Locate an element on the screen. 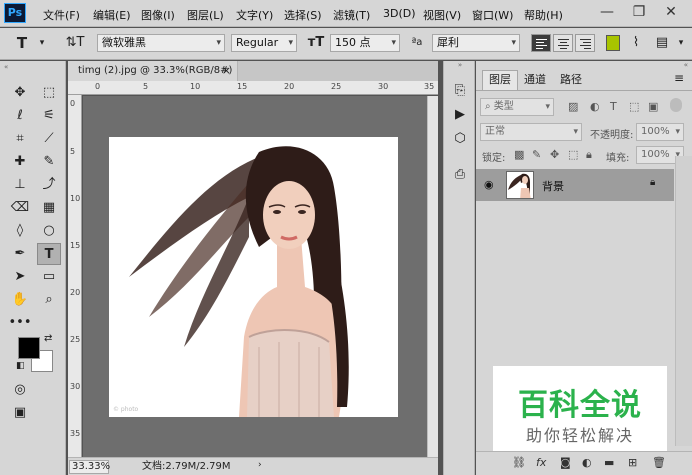 This screenshot has width=692, height=475. menu-type: 文字(Y) is located at coordinates (254, 15).